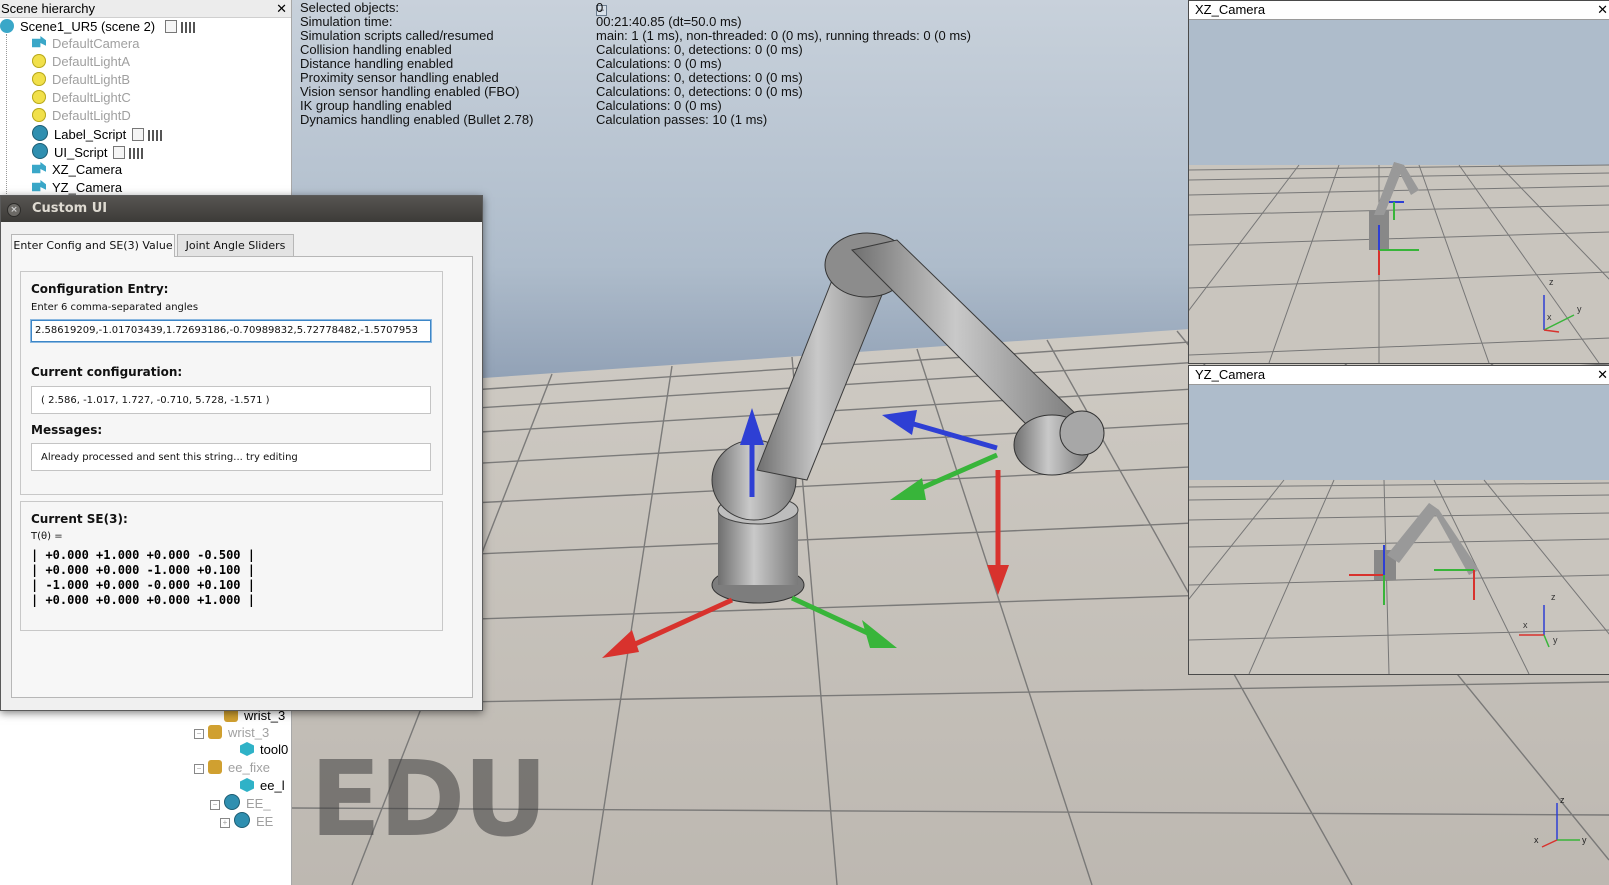 Image resolution: width=1609 pixels, height=885 pixels. Describe the element at coordinates (143, 600) in the screenshot. I see `se3-matrix-row: | +0.000 +0.000 +0.000 +1.000 |` at that location.